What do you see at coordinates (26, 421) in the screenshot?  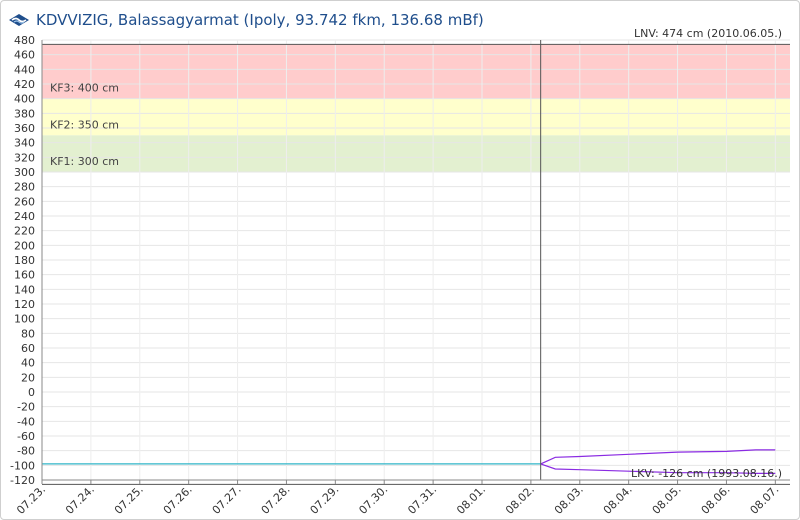 I see `y-tick-label: -40` at bounding box center [26, 421].